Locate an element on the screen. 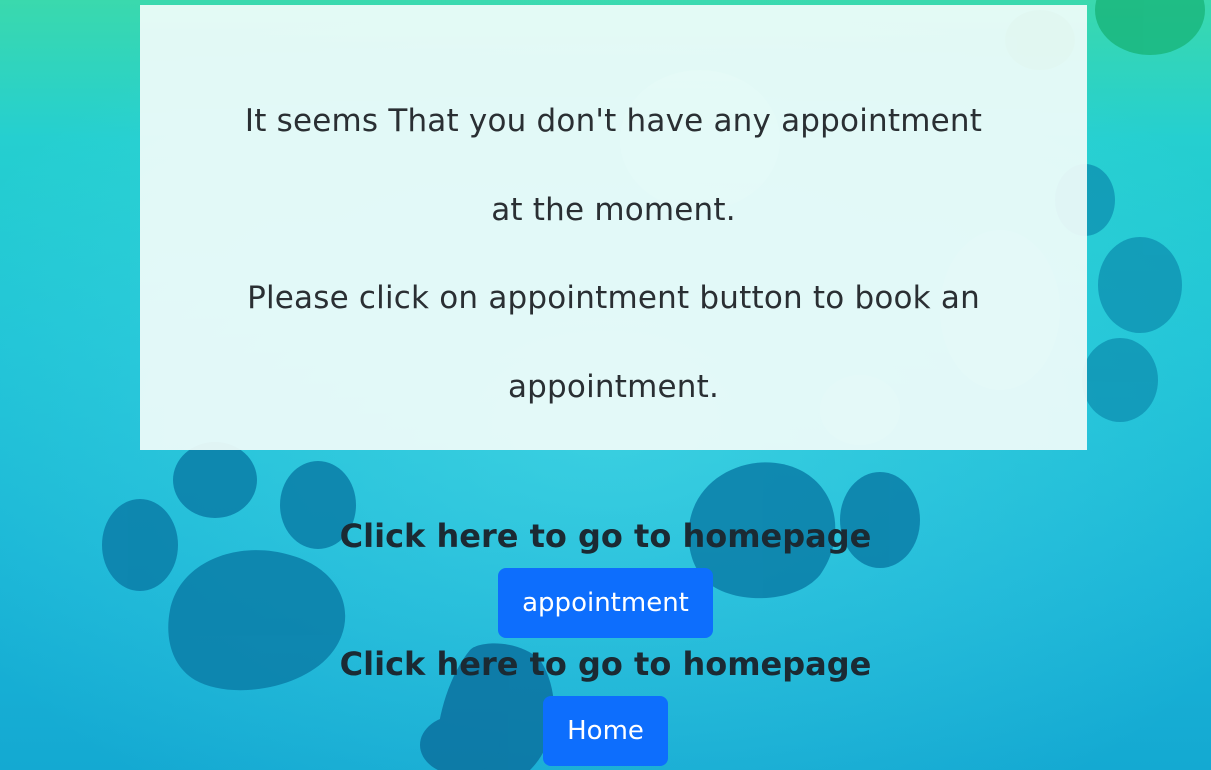 This screenshot has width=1211, height=770. homepage-link-heading-2: Click here to go to homepage is located at coordinates (605, 664).